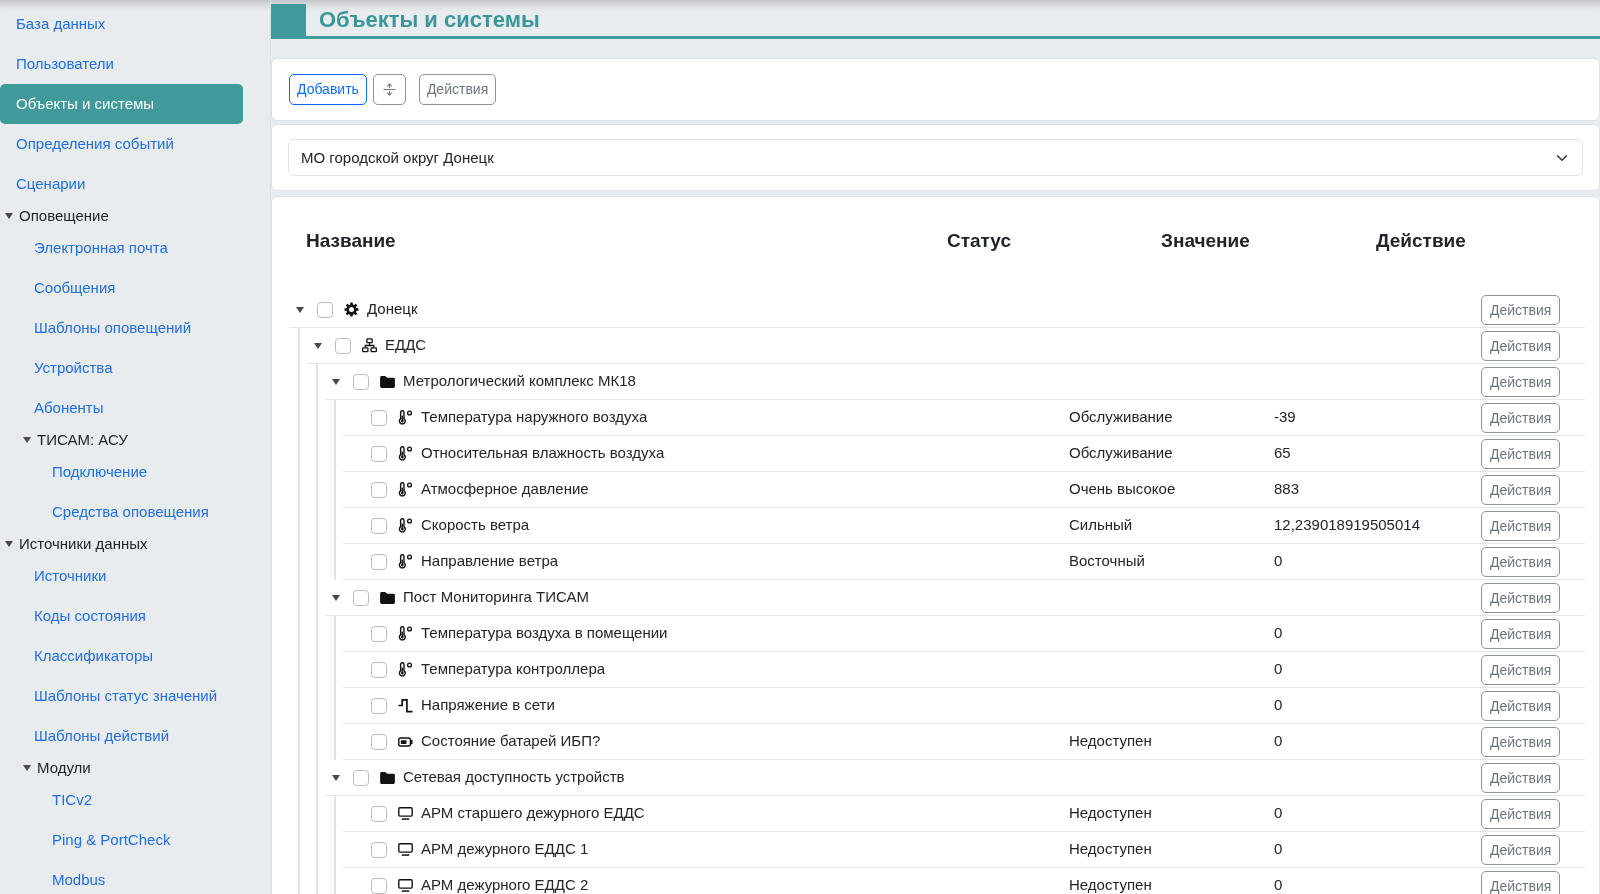 Image resolution: width=1600 pixels, height=894 pixels. I want to click on sidebar-link: Абоненты, so click(121, 408).